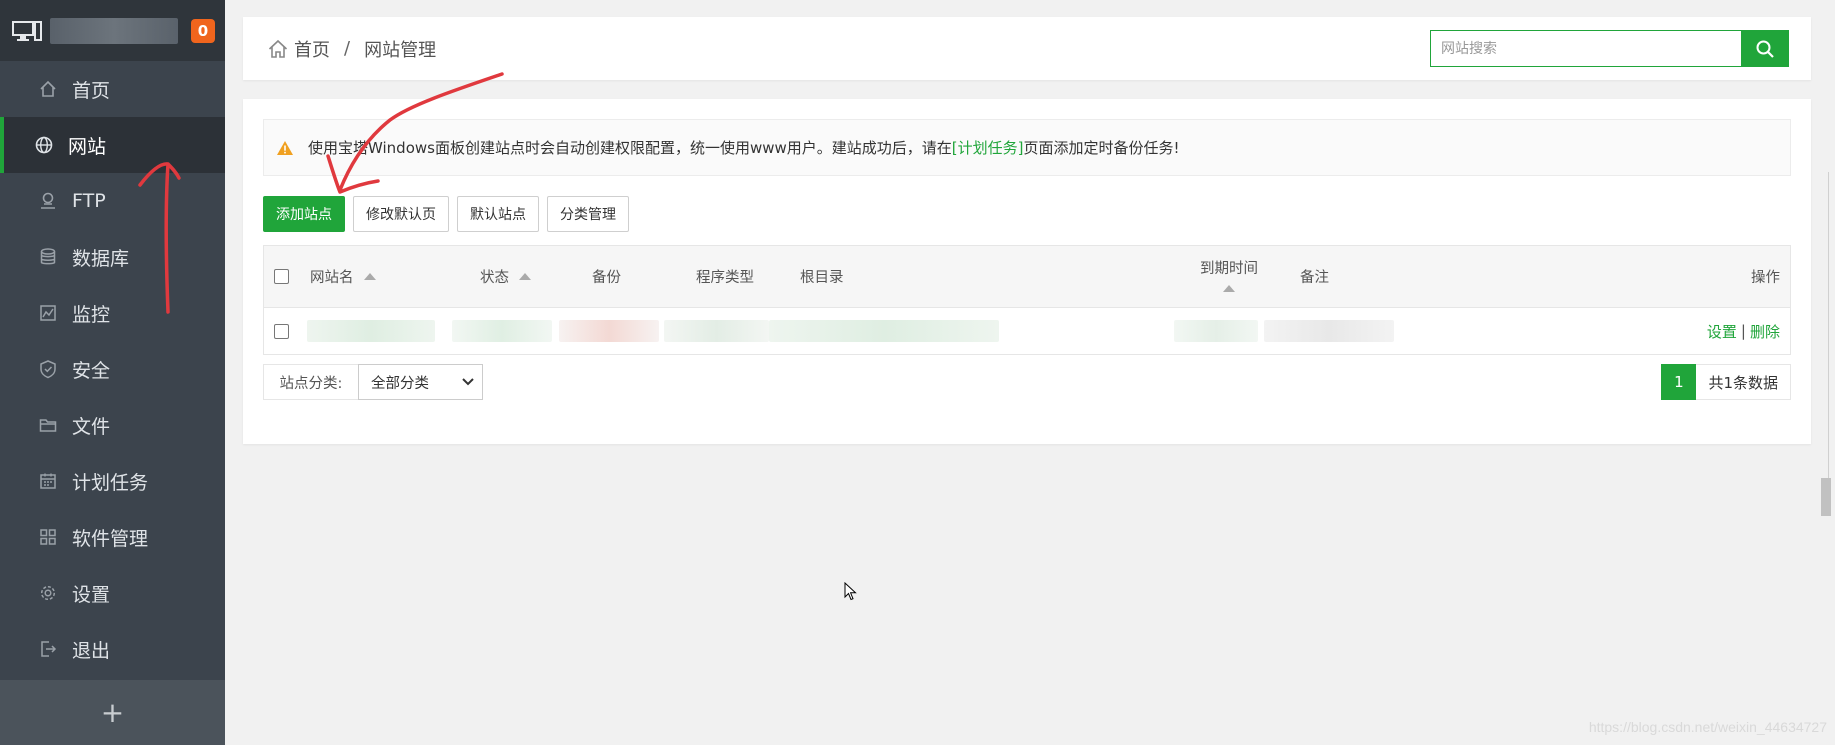 This screenshot has height=745, width=1835. Describe the element at coordinates (285, 147) in the screenshot. I see `warning-icon` at that location.